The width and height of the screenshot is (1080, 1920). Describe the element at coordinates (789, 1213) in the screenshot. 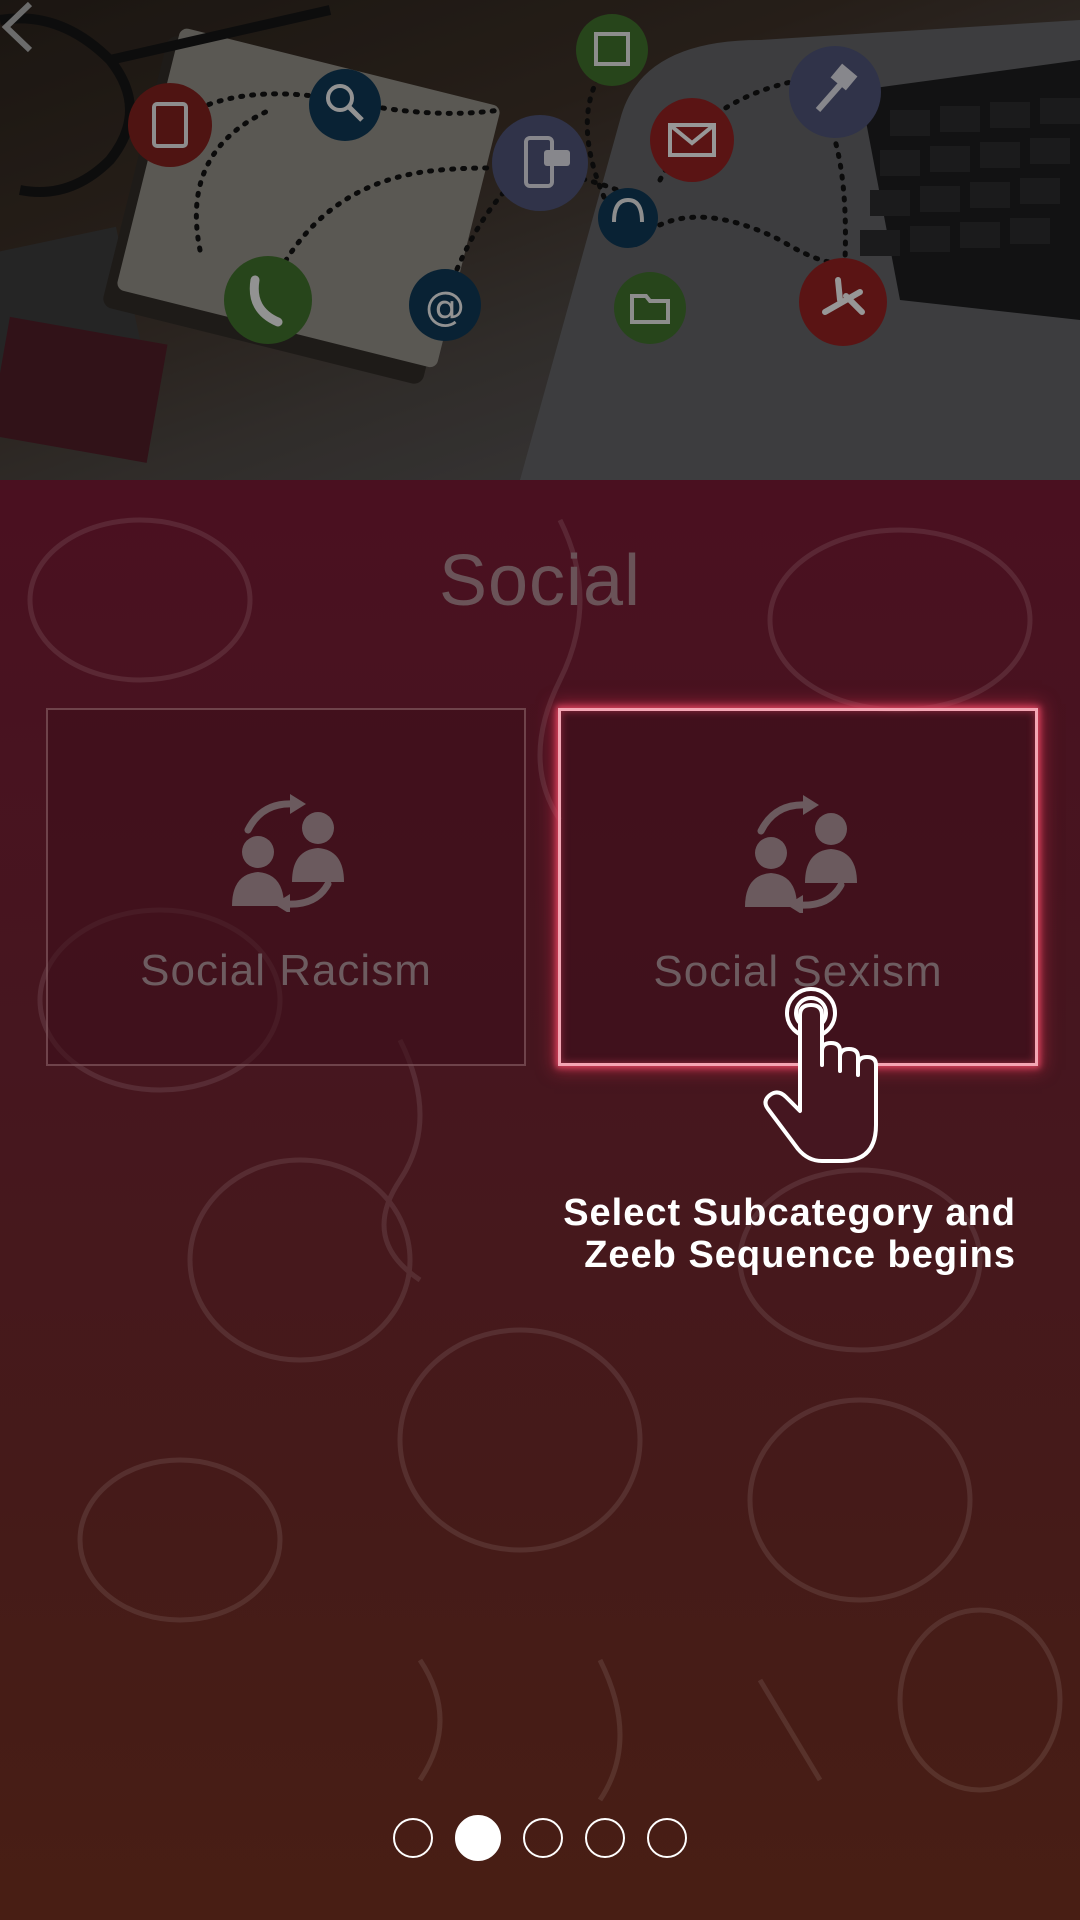

I see `hint-line: Select Subcategory and` at that location.